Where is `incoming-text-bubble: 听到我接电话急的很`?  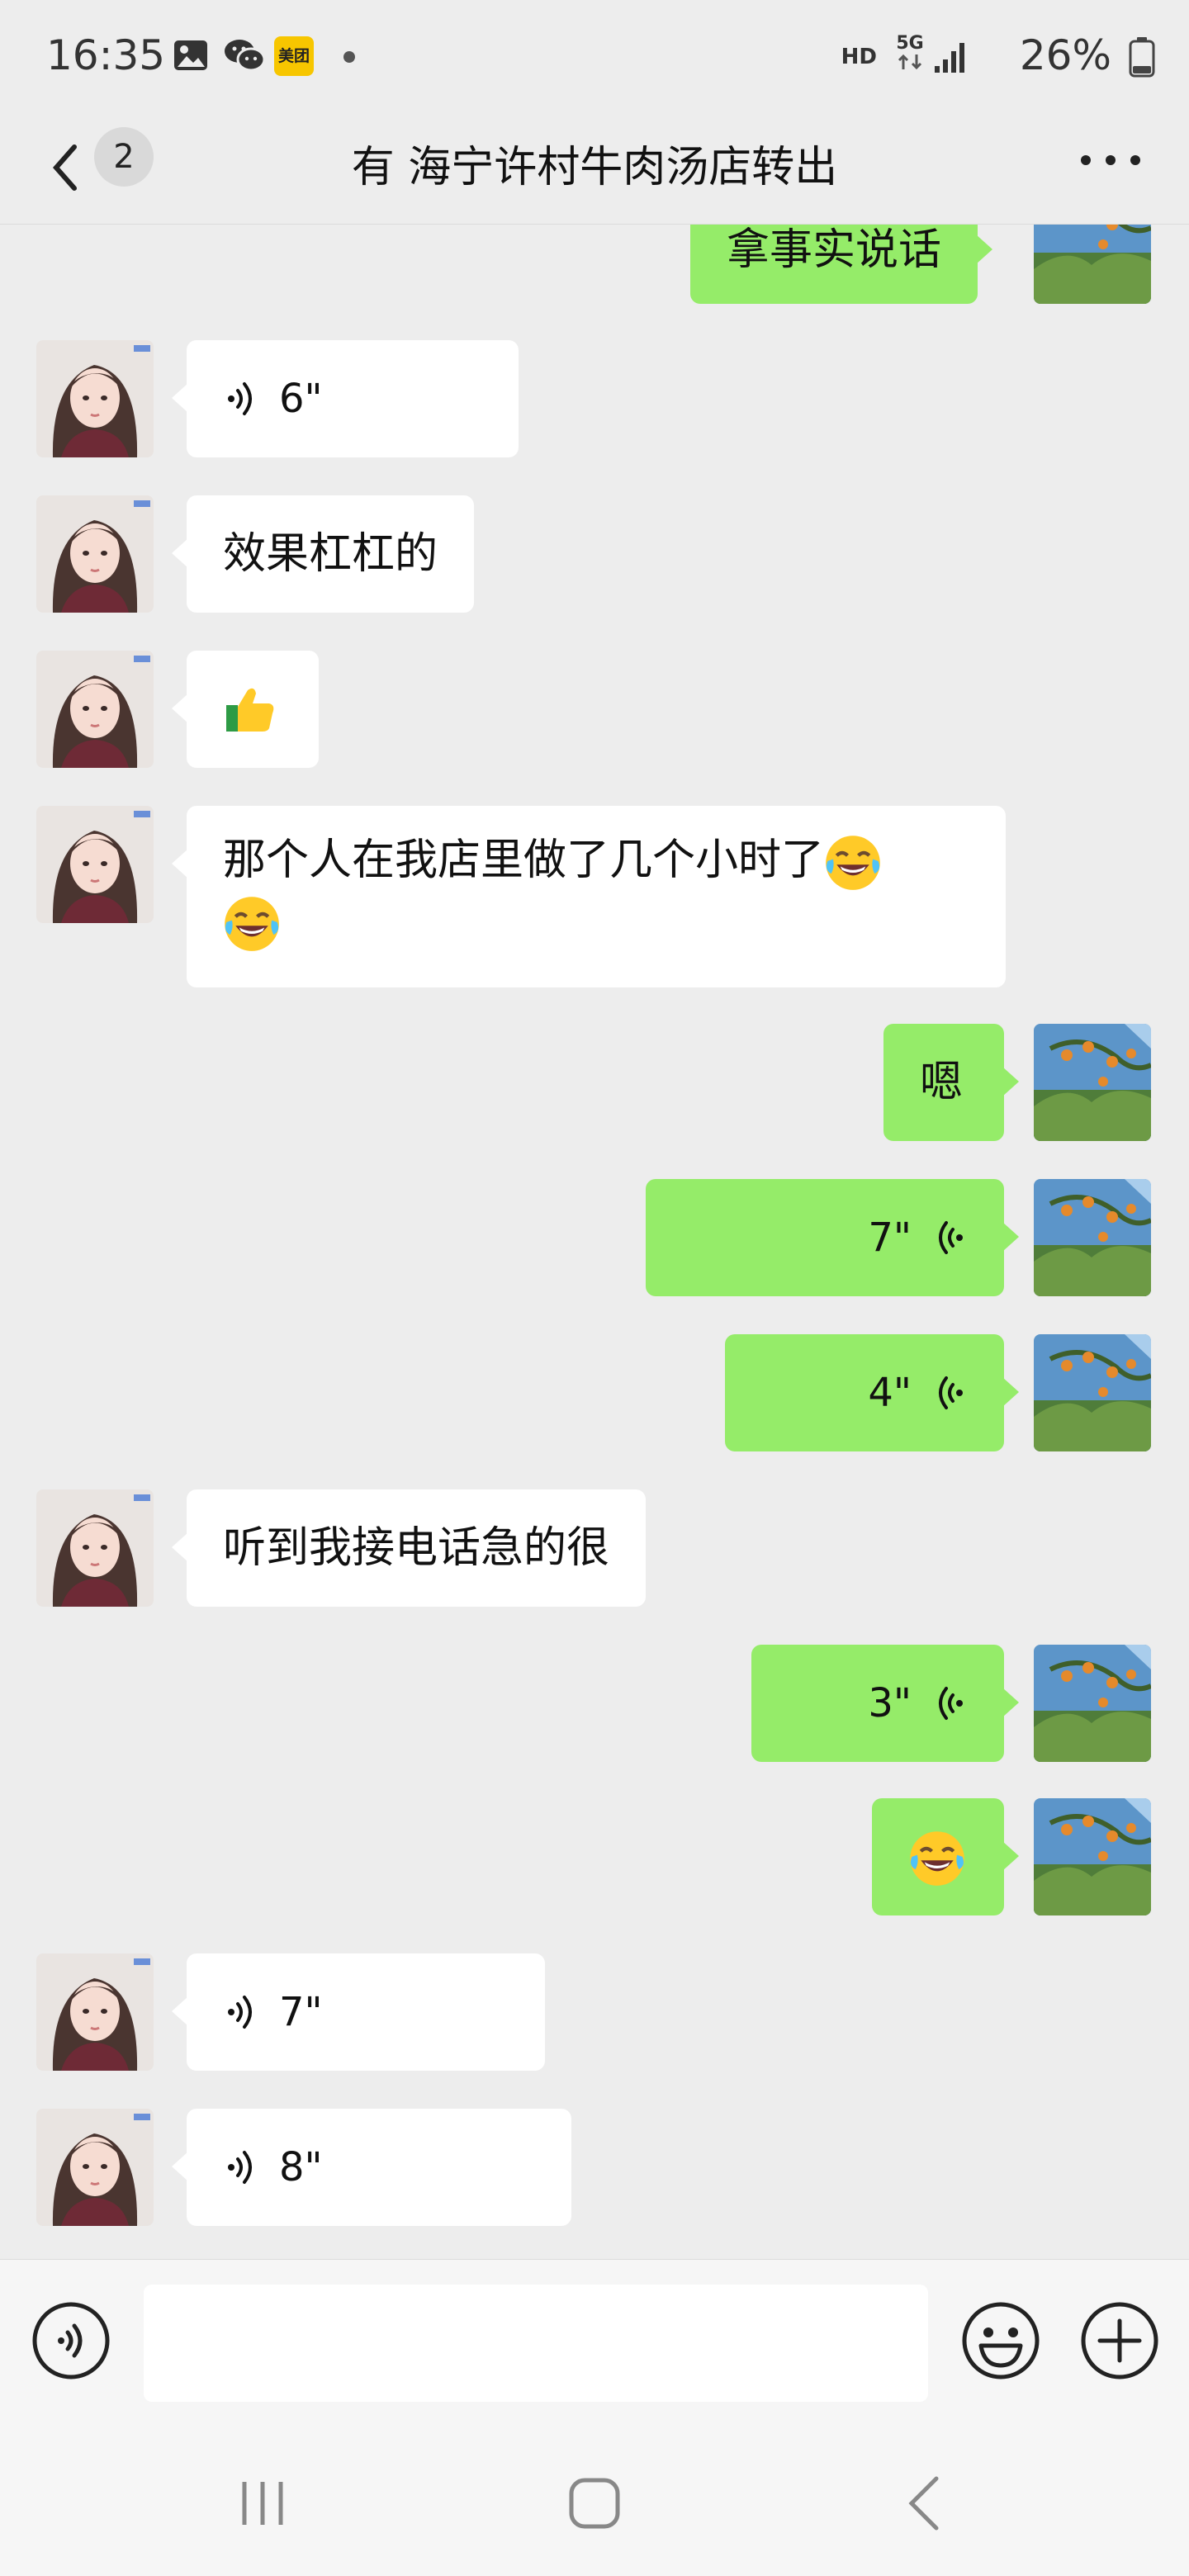
incoming-text-bubble: 听到我接电话急的很 is located at coordinates (409, 1548).